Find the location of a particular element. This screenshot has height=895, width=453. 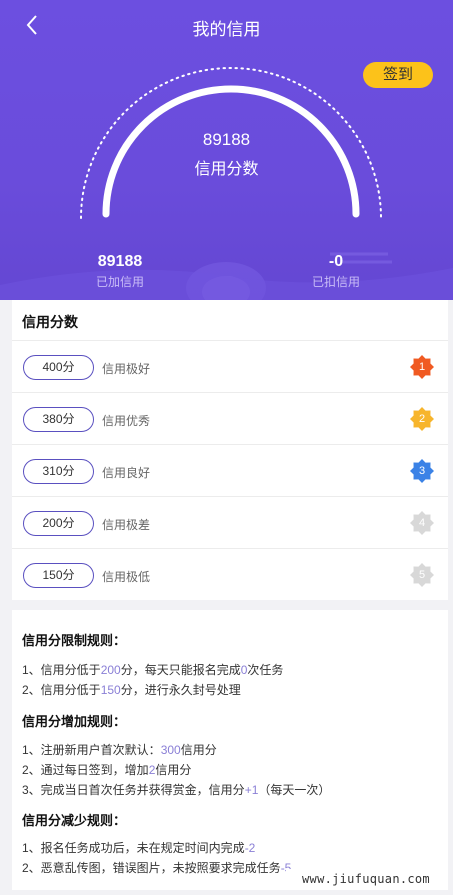

level-row: 400分 信用极好 1 is located at coordinates (230, 366).